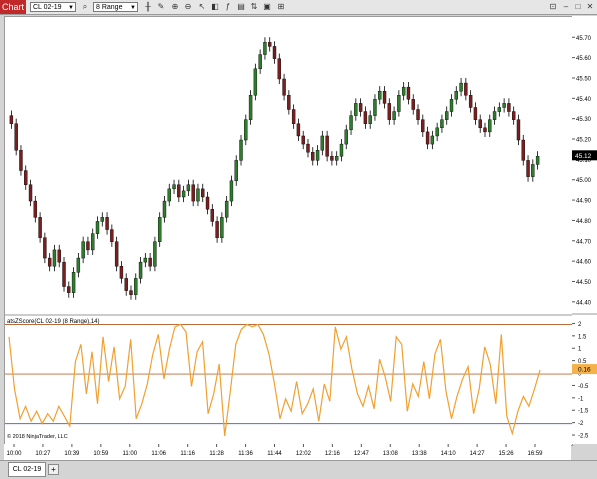 Image resolution: width=597 pixels, height=479 pixels. What do you see at coordinates (566, 7) in the screenshot?
I see `minimize-icon: –` at bounding box center [566, 7].